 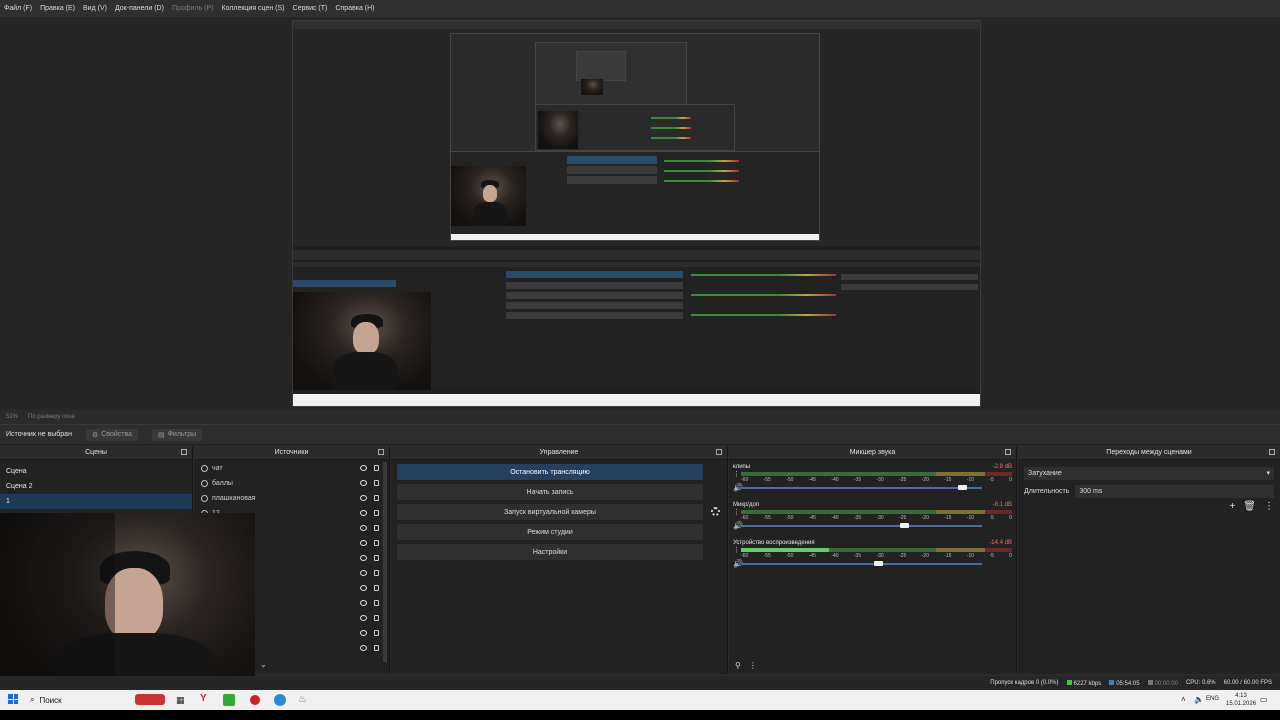 What do you see at coordinates (263, 664) in the screenshot?
I see `chevron-down-icon: ⌄` at bounding box center [263, 664].